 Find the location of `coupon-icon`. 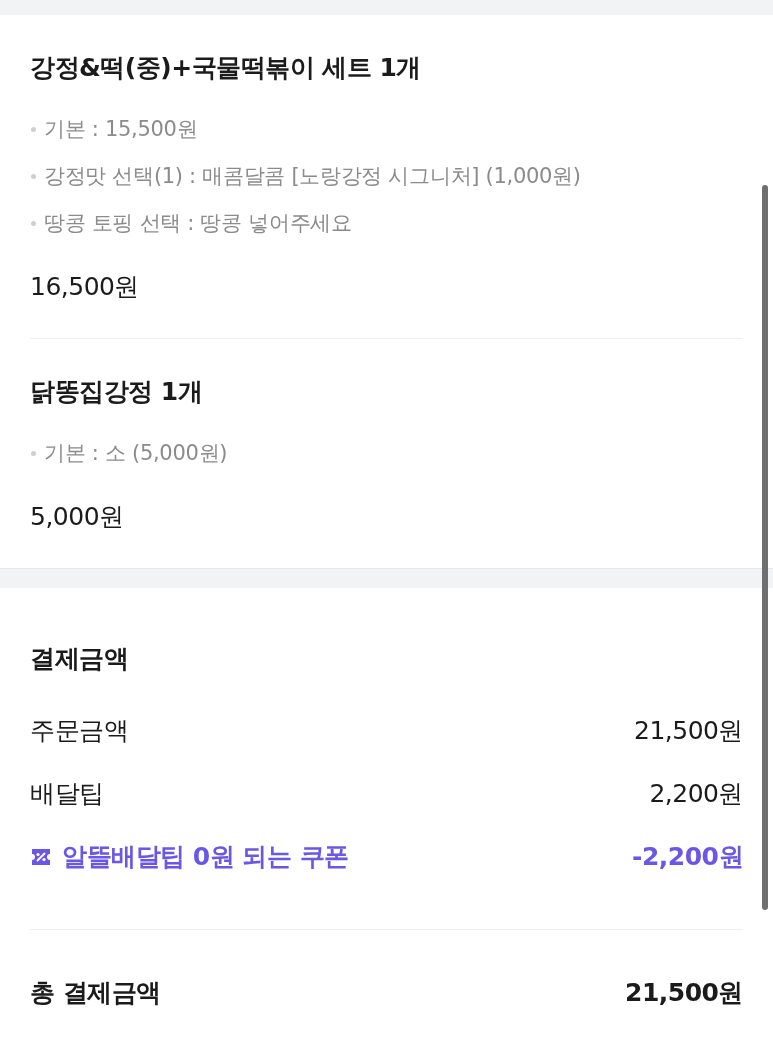

coupon-icon is located at coordinates (41, 857).